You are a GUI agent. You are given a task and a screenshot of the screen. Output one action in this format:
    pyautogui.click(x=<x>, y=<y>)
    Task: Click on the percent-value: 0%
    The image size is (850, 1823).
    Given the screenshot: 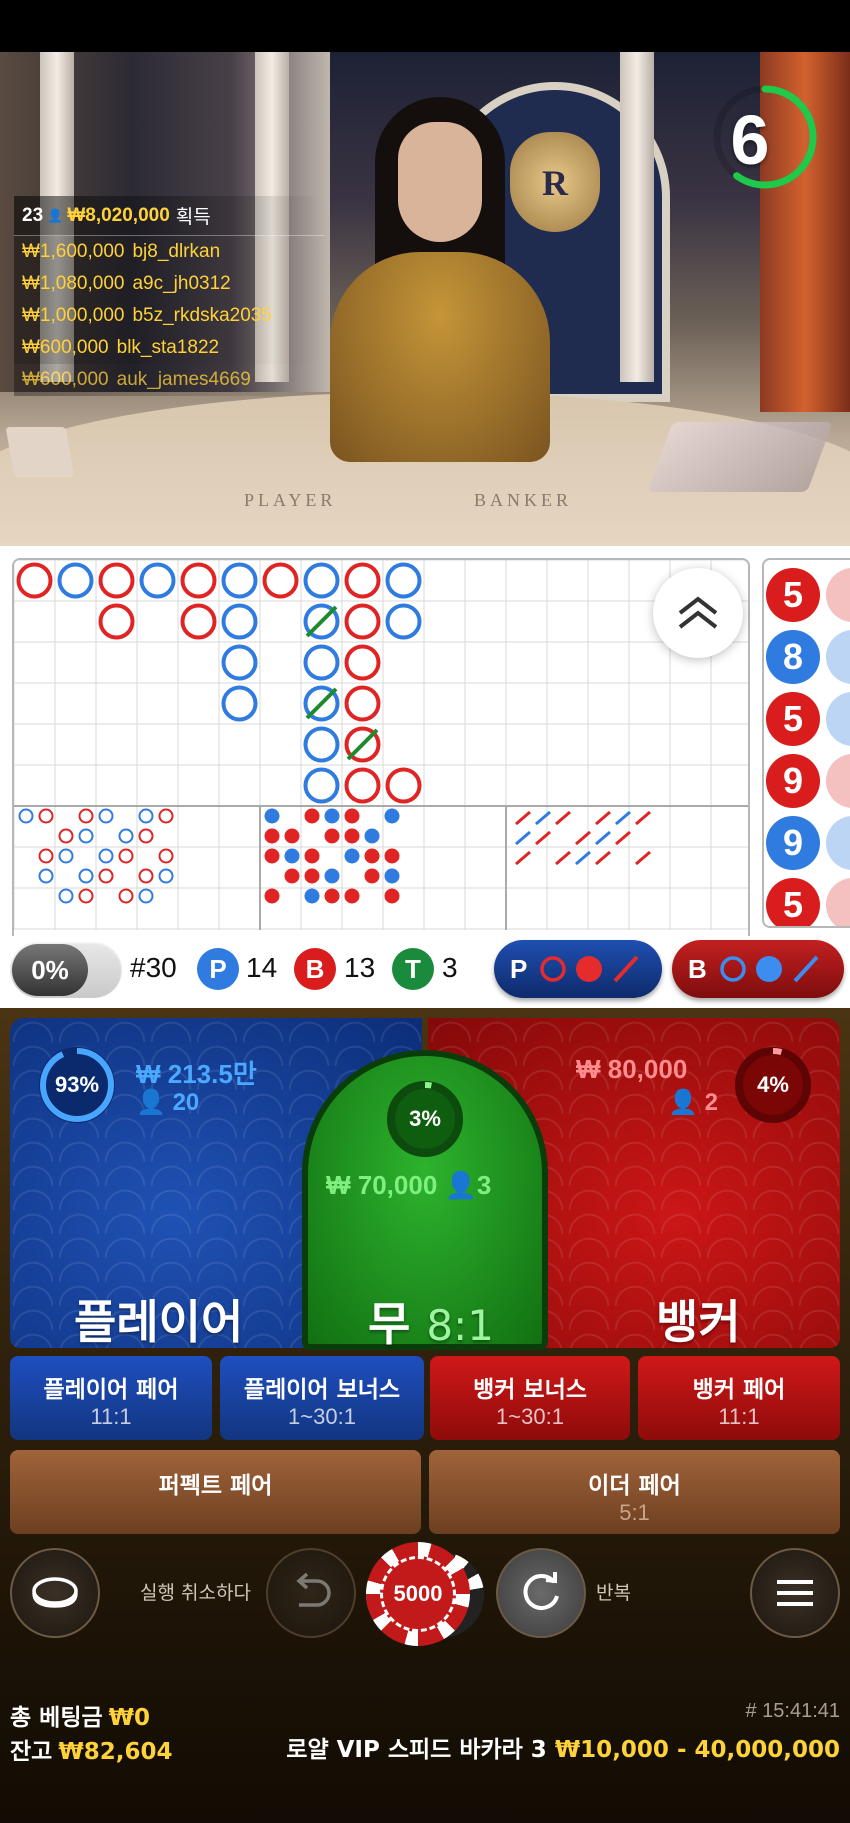 What is the action you would take?
    pyautogui.click(x=50, y=970)
    